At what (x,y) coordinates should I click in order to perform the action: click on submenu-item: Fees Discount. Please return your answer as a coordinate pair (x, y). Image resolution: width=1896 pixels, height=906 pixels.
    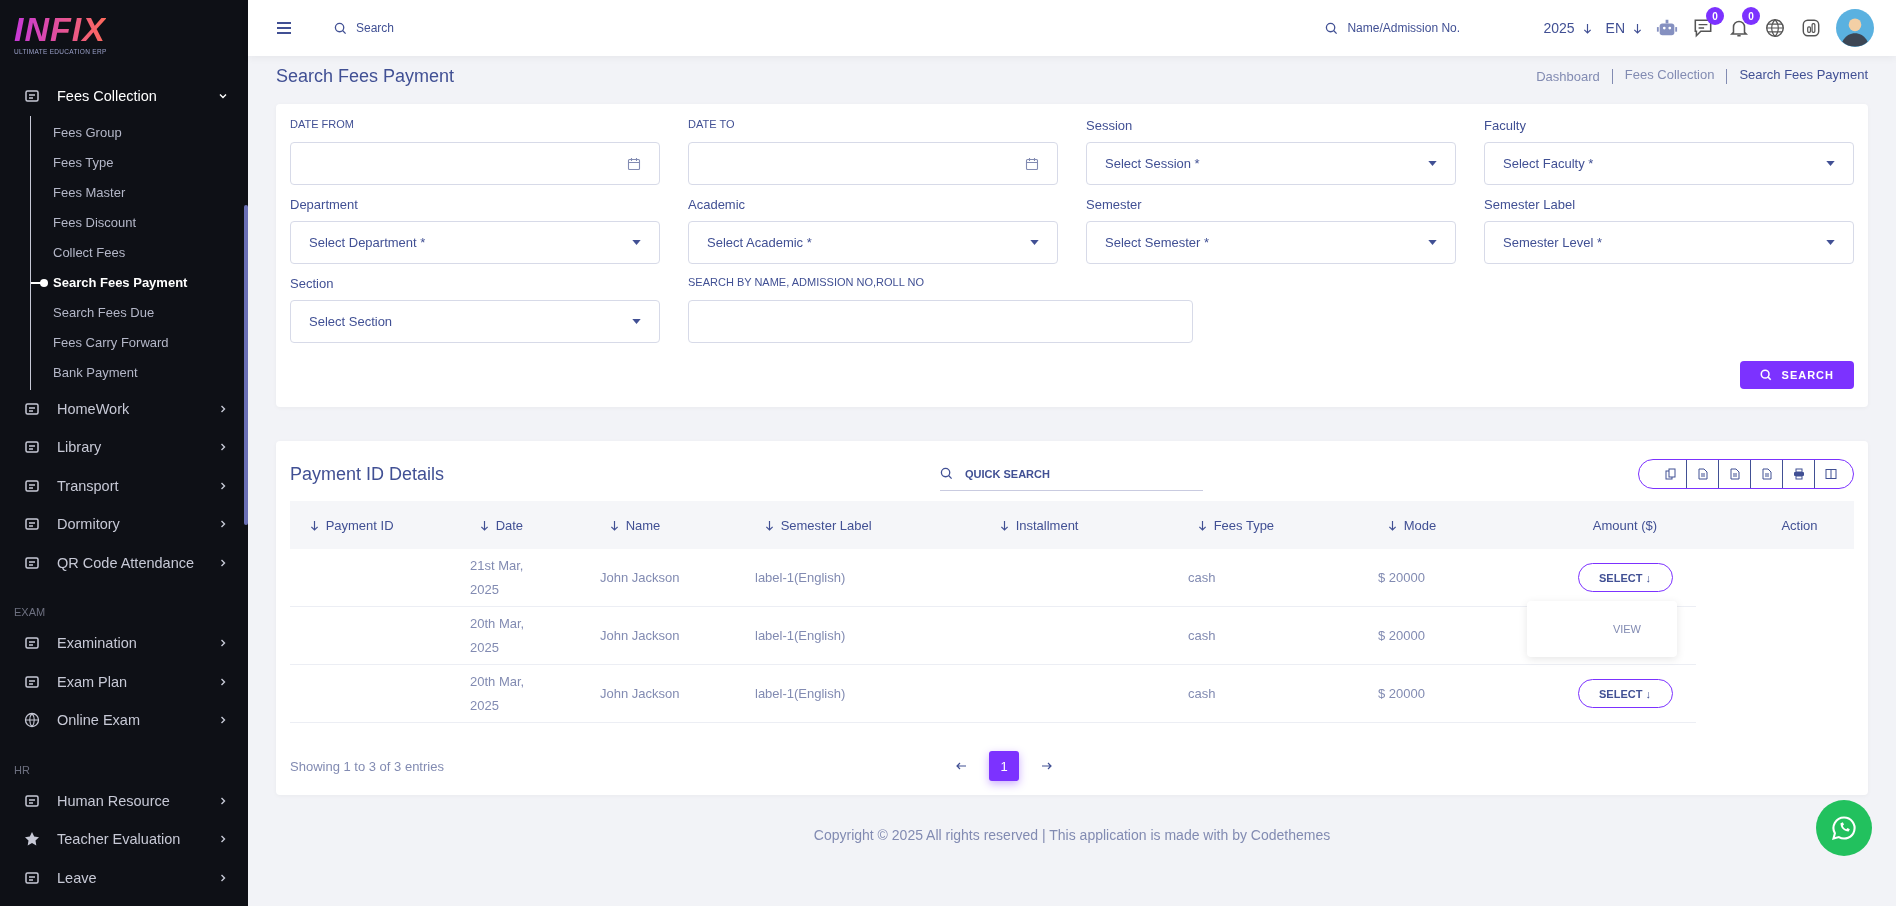
    Looking at the image, I should click on (139, 222).